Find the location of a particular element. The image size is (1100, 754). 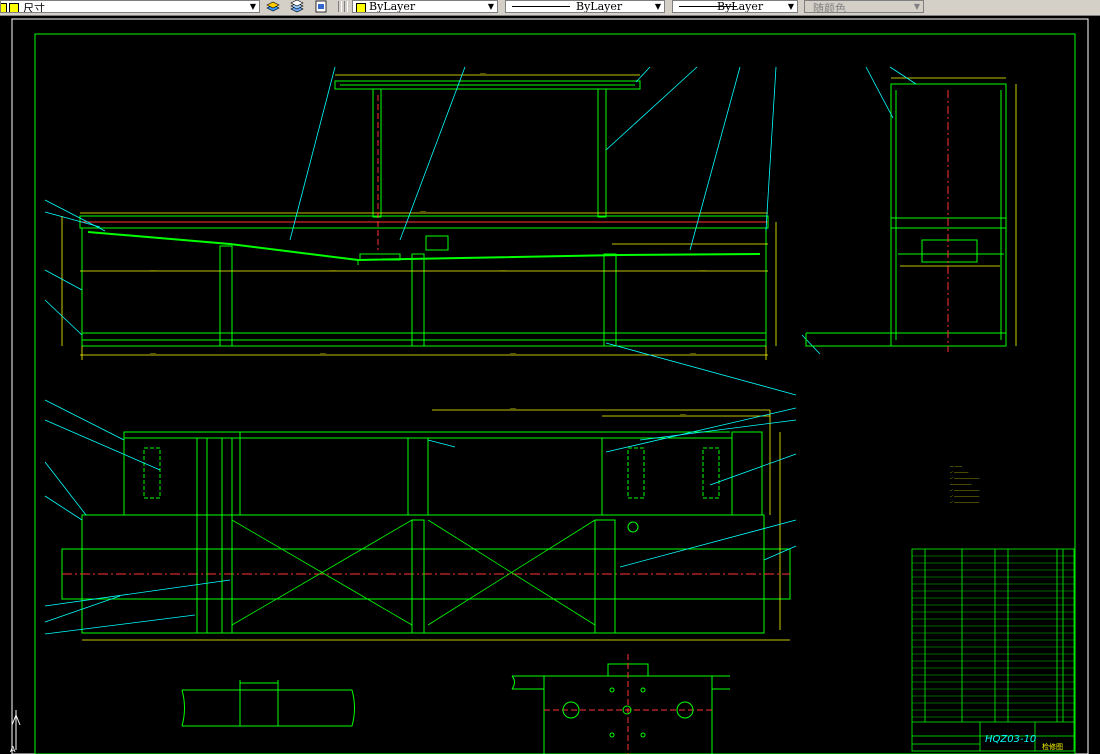

detail-b is located at coordinates (620, 704).